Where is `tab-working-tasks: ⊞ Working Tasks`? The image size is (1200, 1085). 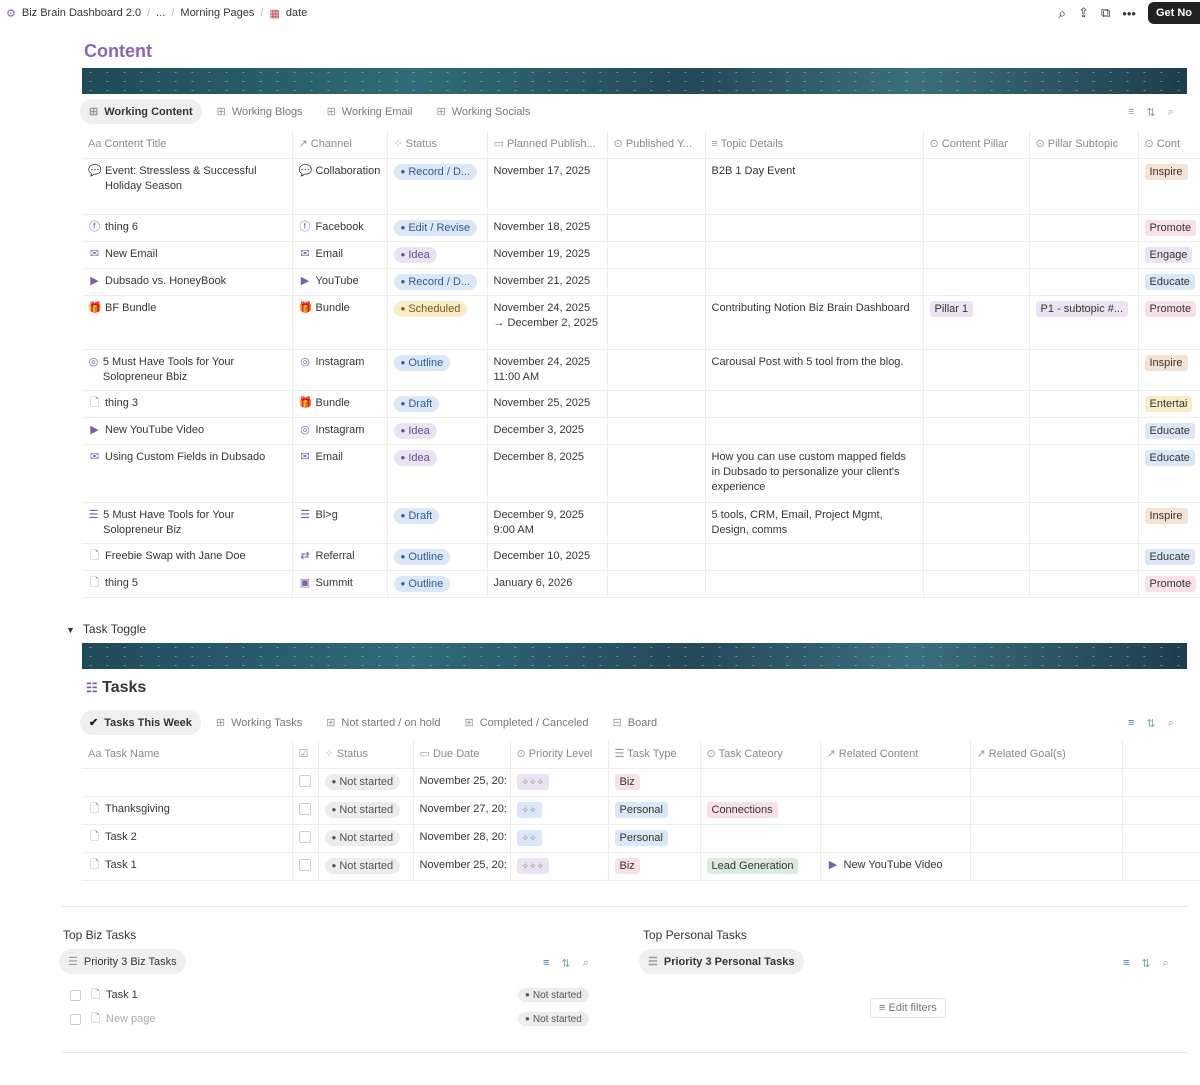
tab-working-tasks: ⊞ Working Tasks is located at coordinates (259, 722).